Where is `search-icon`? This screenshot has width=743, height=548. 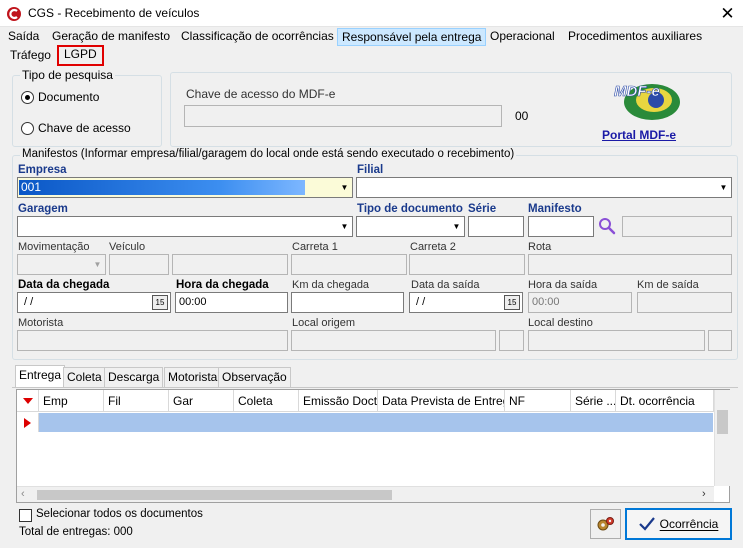 search-icon is located at coordinates (607, 226).